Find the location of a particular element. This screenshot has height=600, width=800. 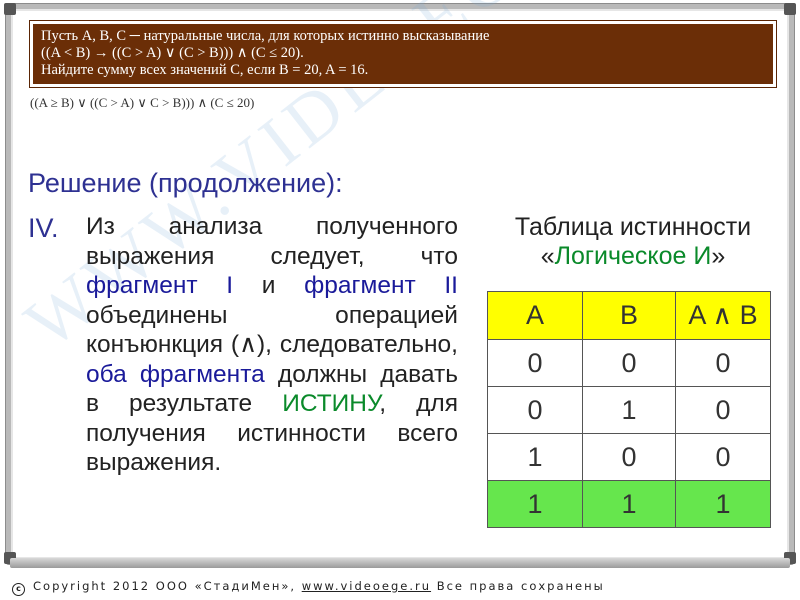

conjunction-symbol: ∧ is located at coordinates (248, 344).